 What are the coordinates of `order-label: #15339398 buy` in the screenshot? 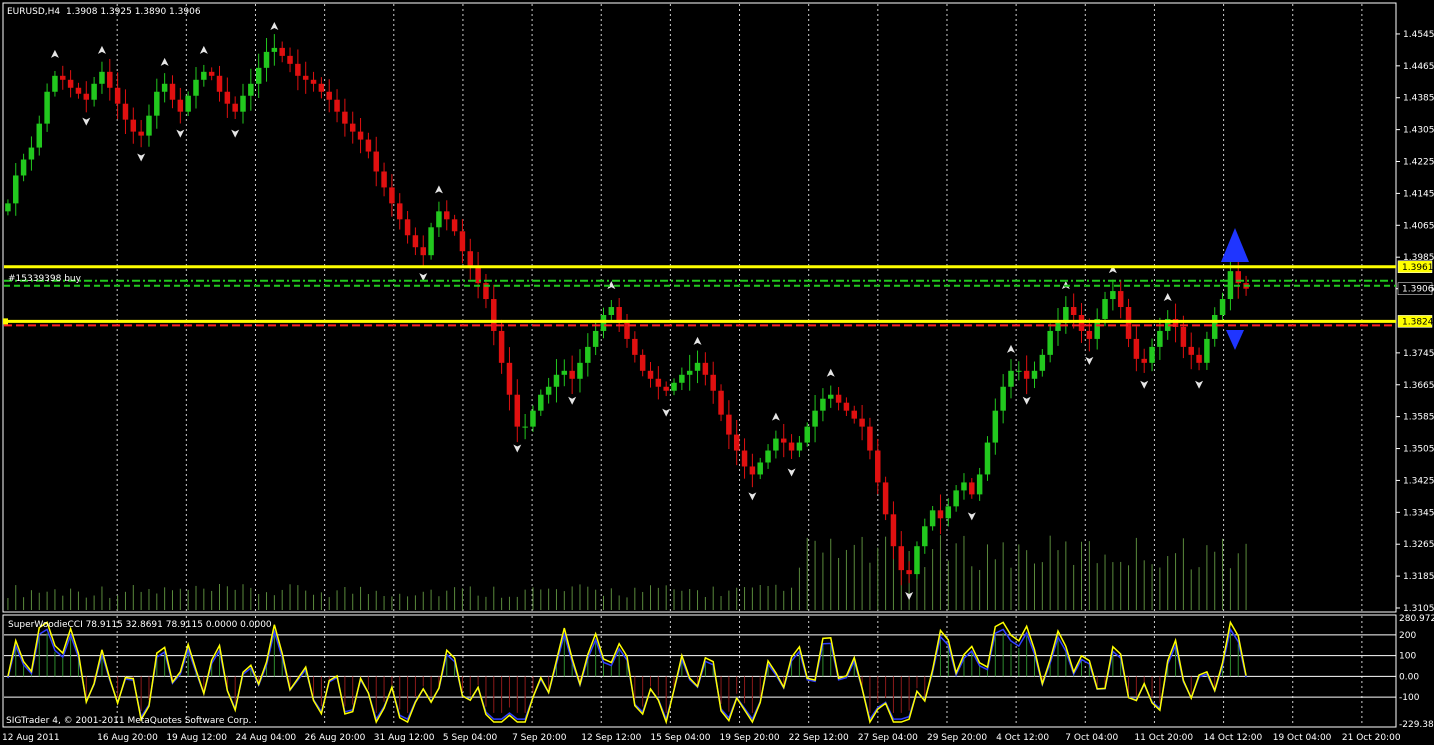 It's located at (45, 279).